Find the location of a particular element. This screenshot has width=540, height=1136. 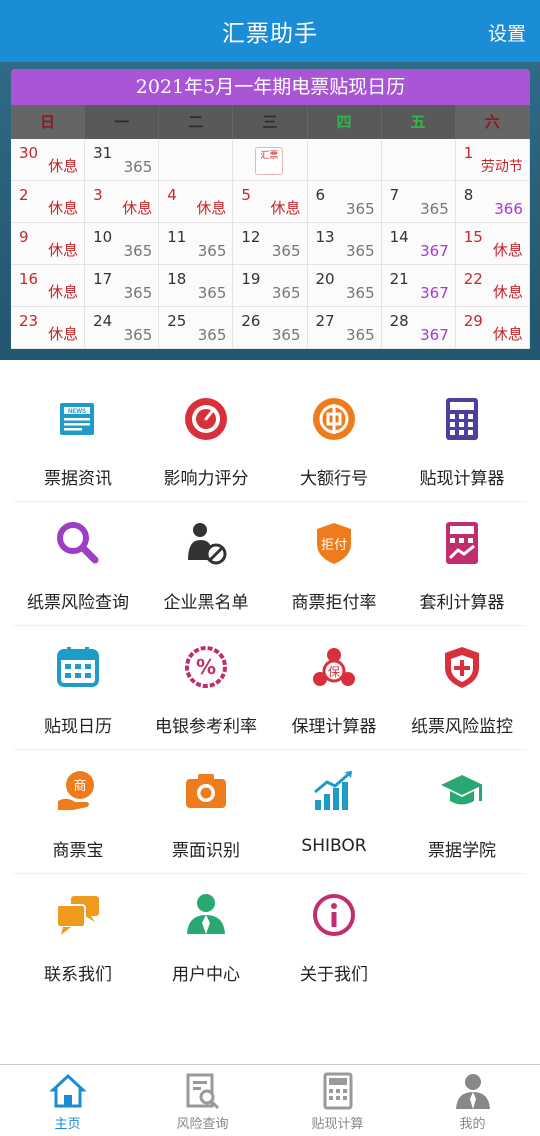

tab-item: 我的 is located at coordinates (472, 1100).